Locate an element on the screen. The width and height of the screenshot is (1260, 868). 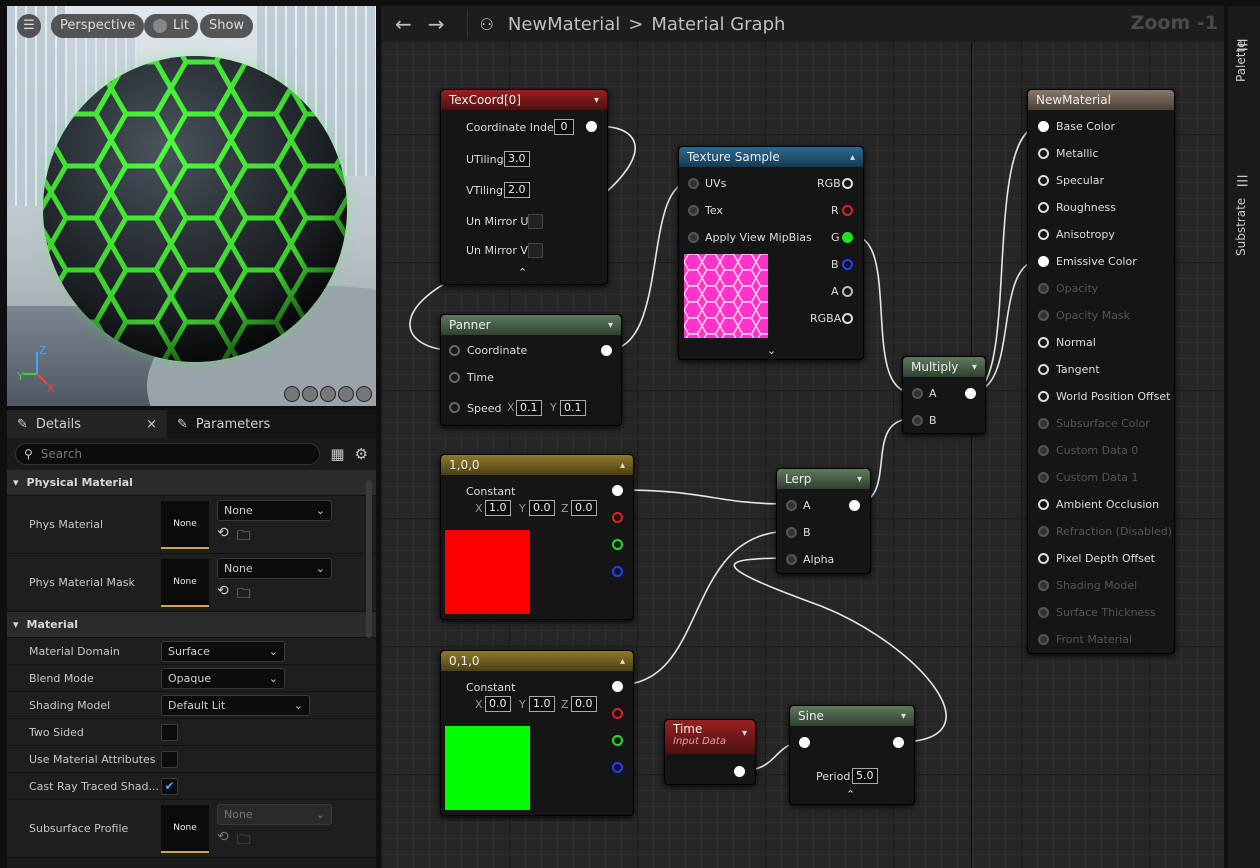
node-texture-header: Texture Sample ▴ is located at coordinates (771, 157).